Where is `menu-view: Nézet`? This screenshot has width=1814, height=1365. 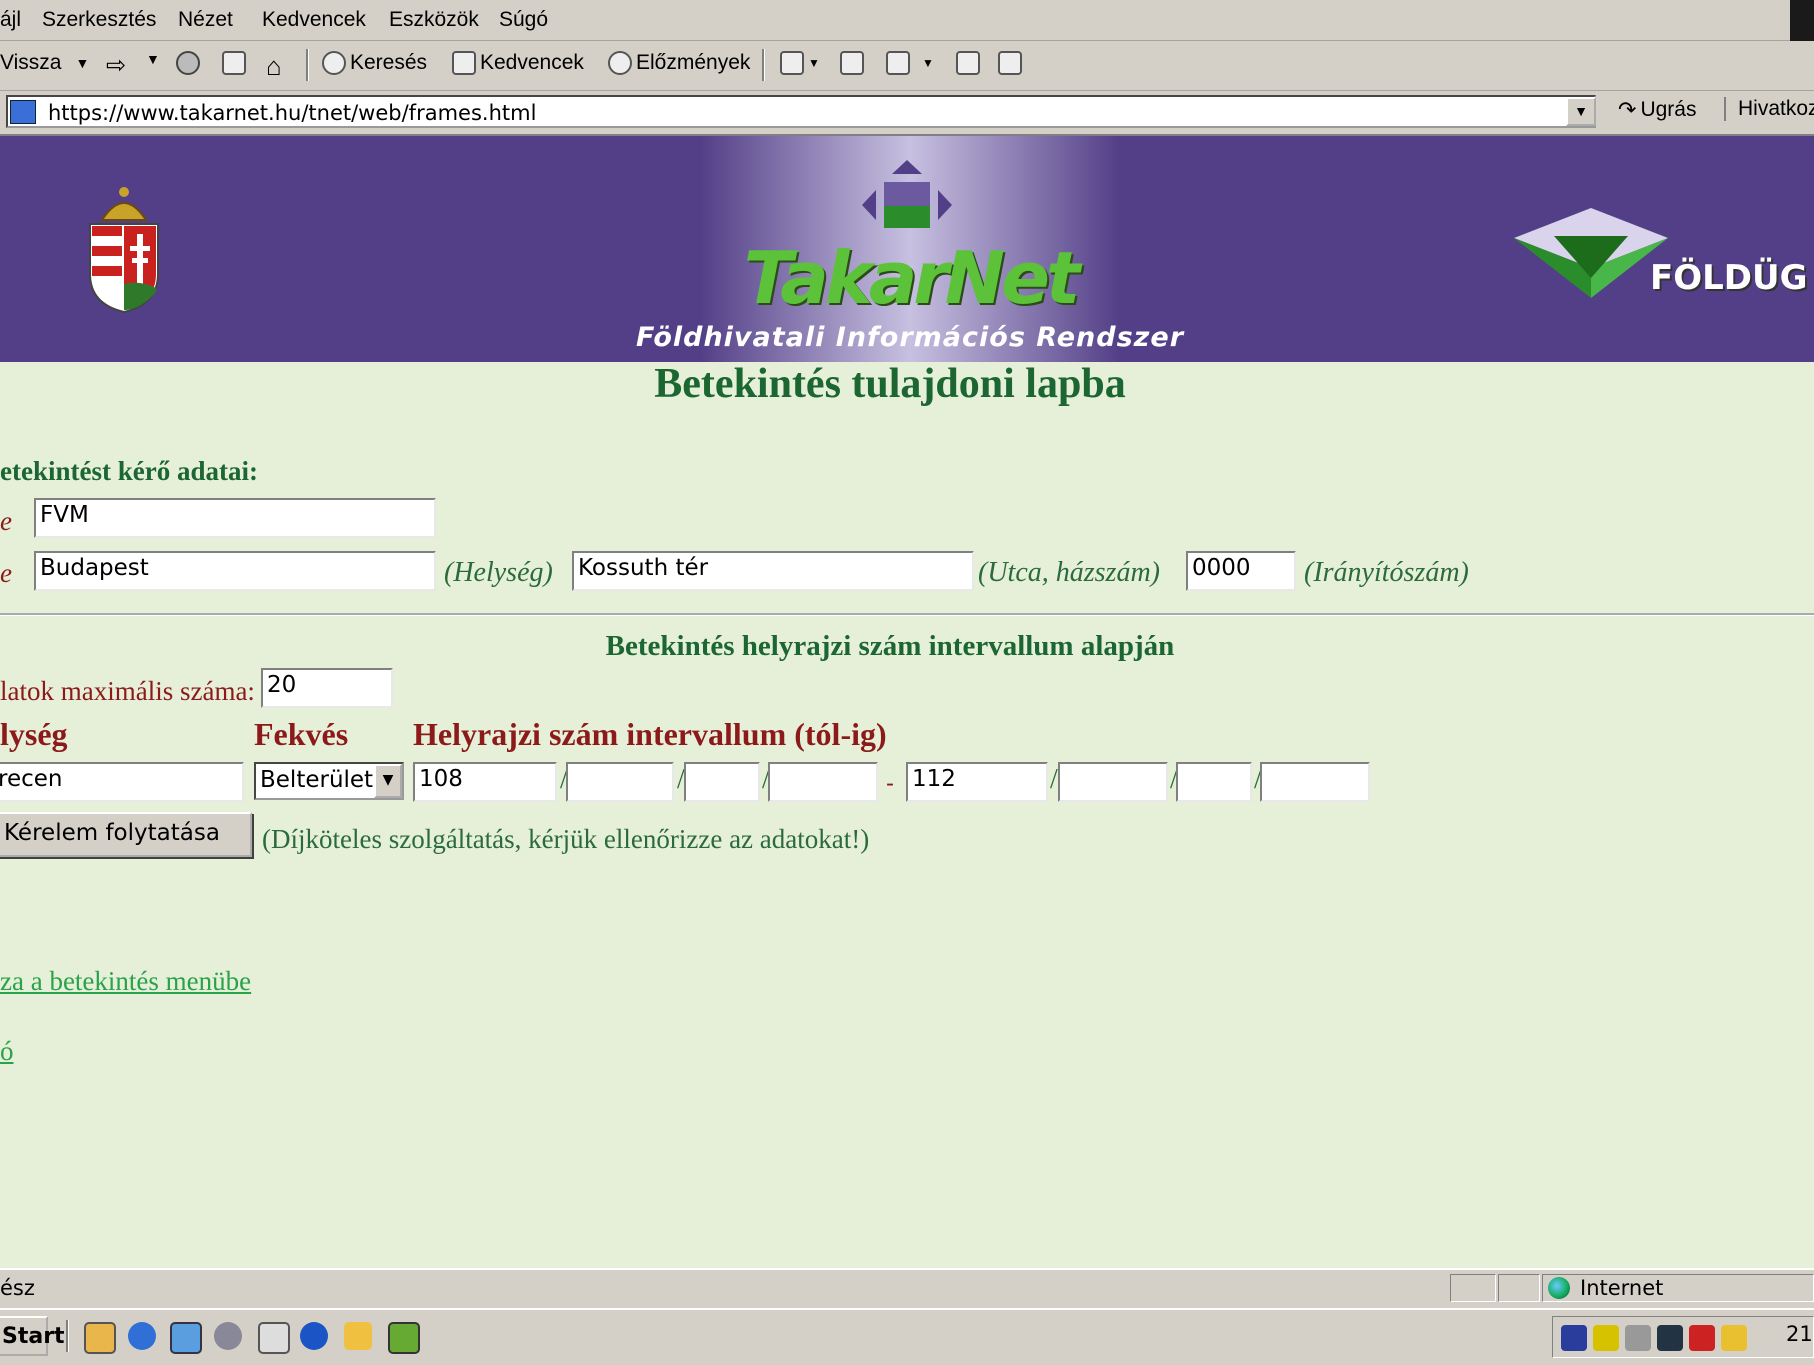 menu-view: Nézet is located at coordinates (205, 20).